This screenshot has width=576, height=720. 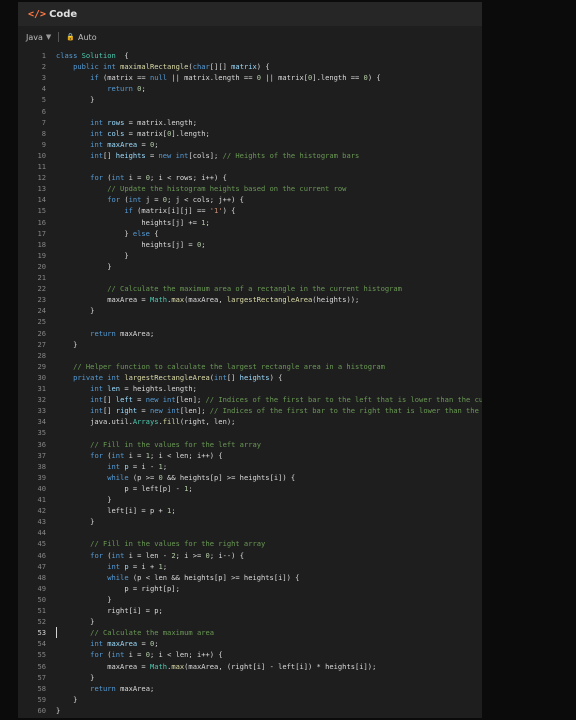 I want to click on code-token: while, so click(x=118, y=577).